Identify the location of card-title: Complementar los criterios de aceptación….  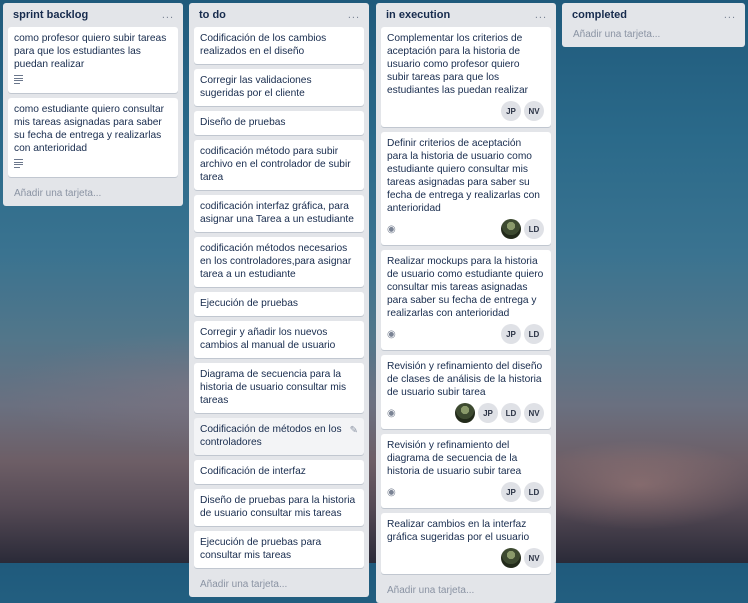
(458, 64).